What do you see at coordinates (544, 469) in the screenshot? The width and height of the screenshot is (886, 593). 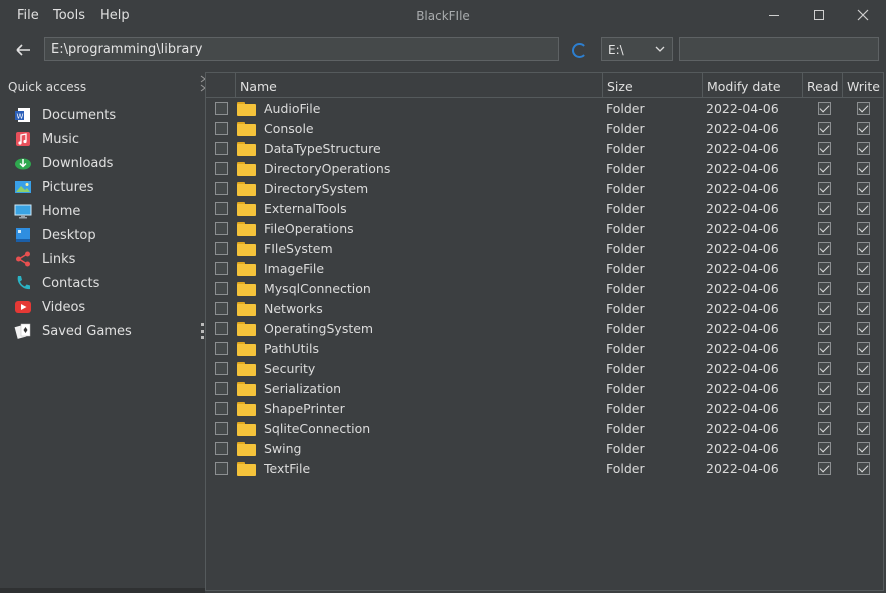 I see `table-row: TextFile Folder 2022-04-06` at bounding box center [544, 469].